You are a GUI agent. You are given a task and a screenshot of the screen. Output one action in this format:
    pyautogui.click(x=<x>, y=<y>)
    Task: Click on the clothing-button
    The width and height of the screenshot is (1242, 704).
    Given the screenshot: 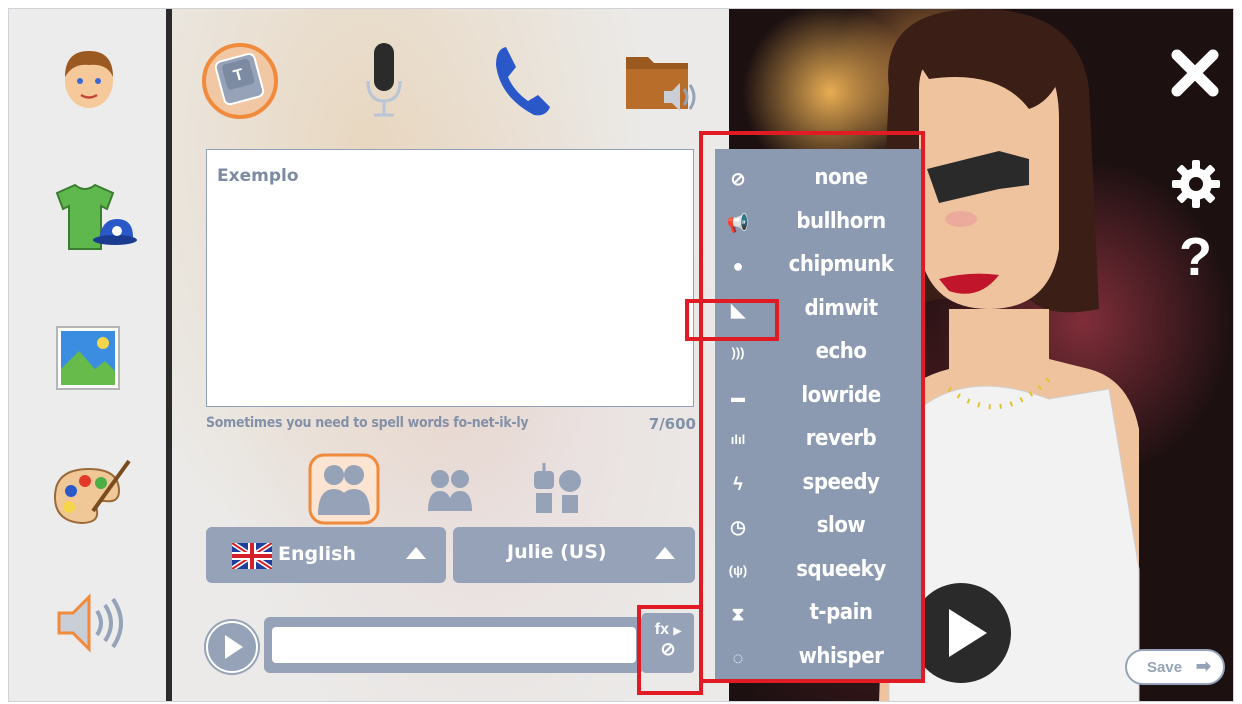 What is the action you would take?
    pyautogui.click(x=93, y=219)
    